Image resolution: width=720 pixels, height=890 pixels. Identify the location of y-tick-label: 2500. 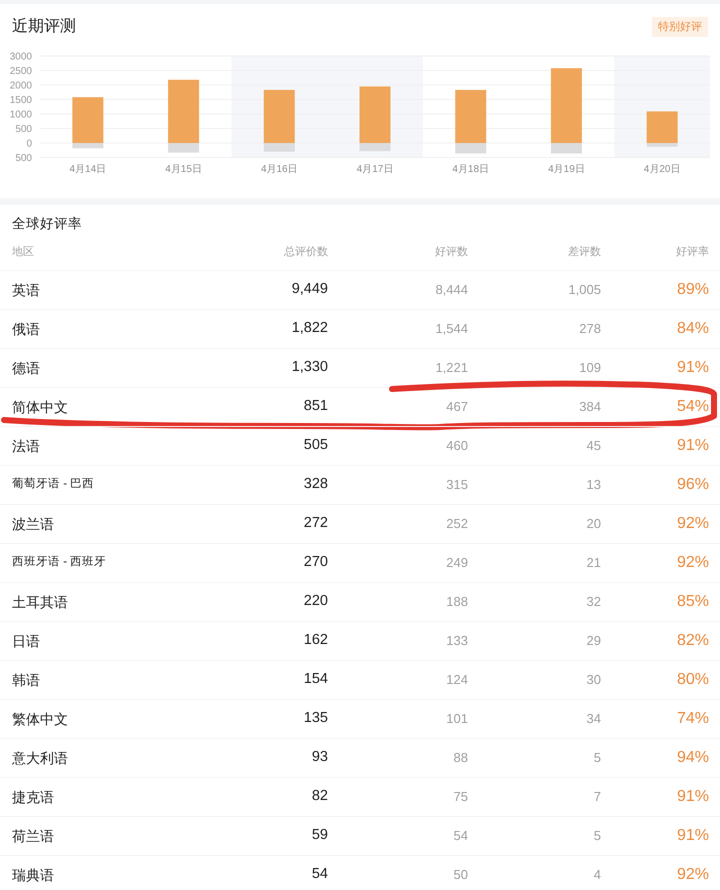
(21, 71).